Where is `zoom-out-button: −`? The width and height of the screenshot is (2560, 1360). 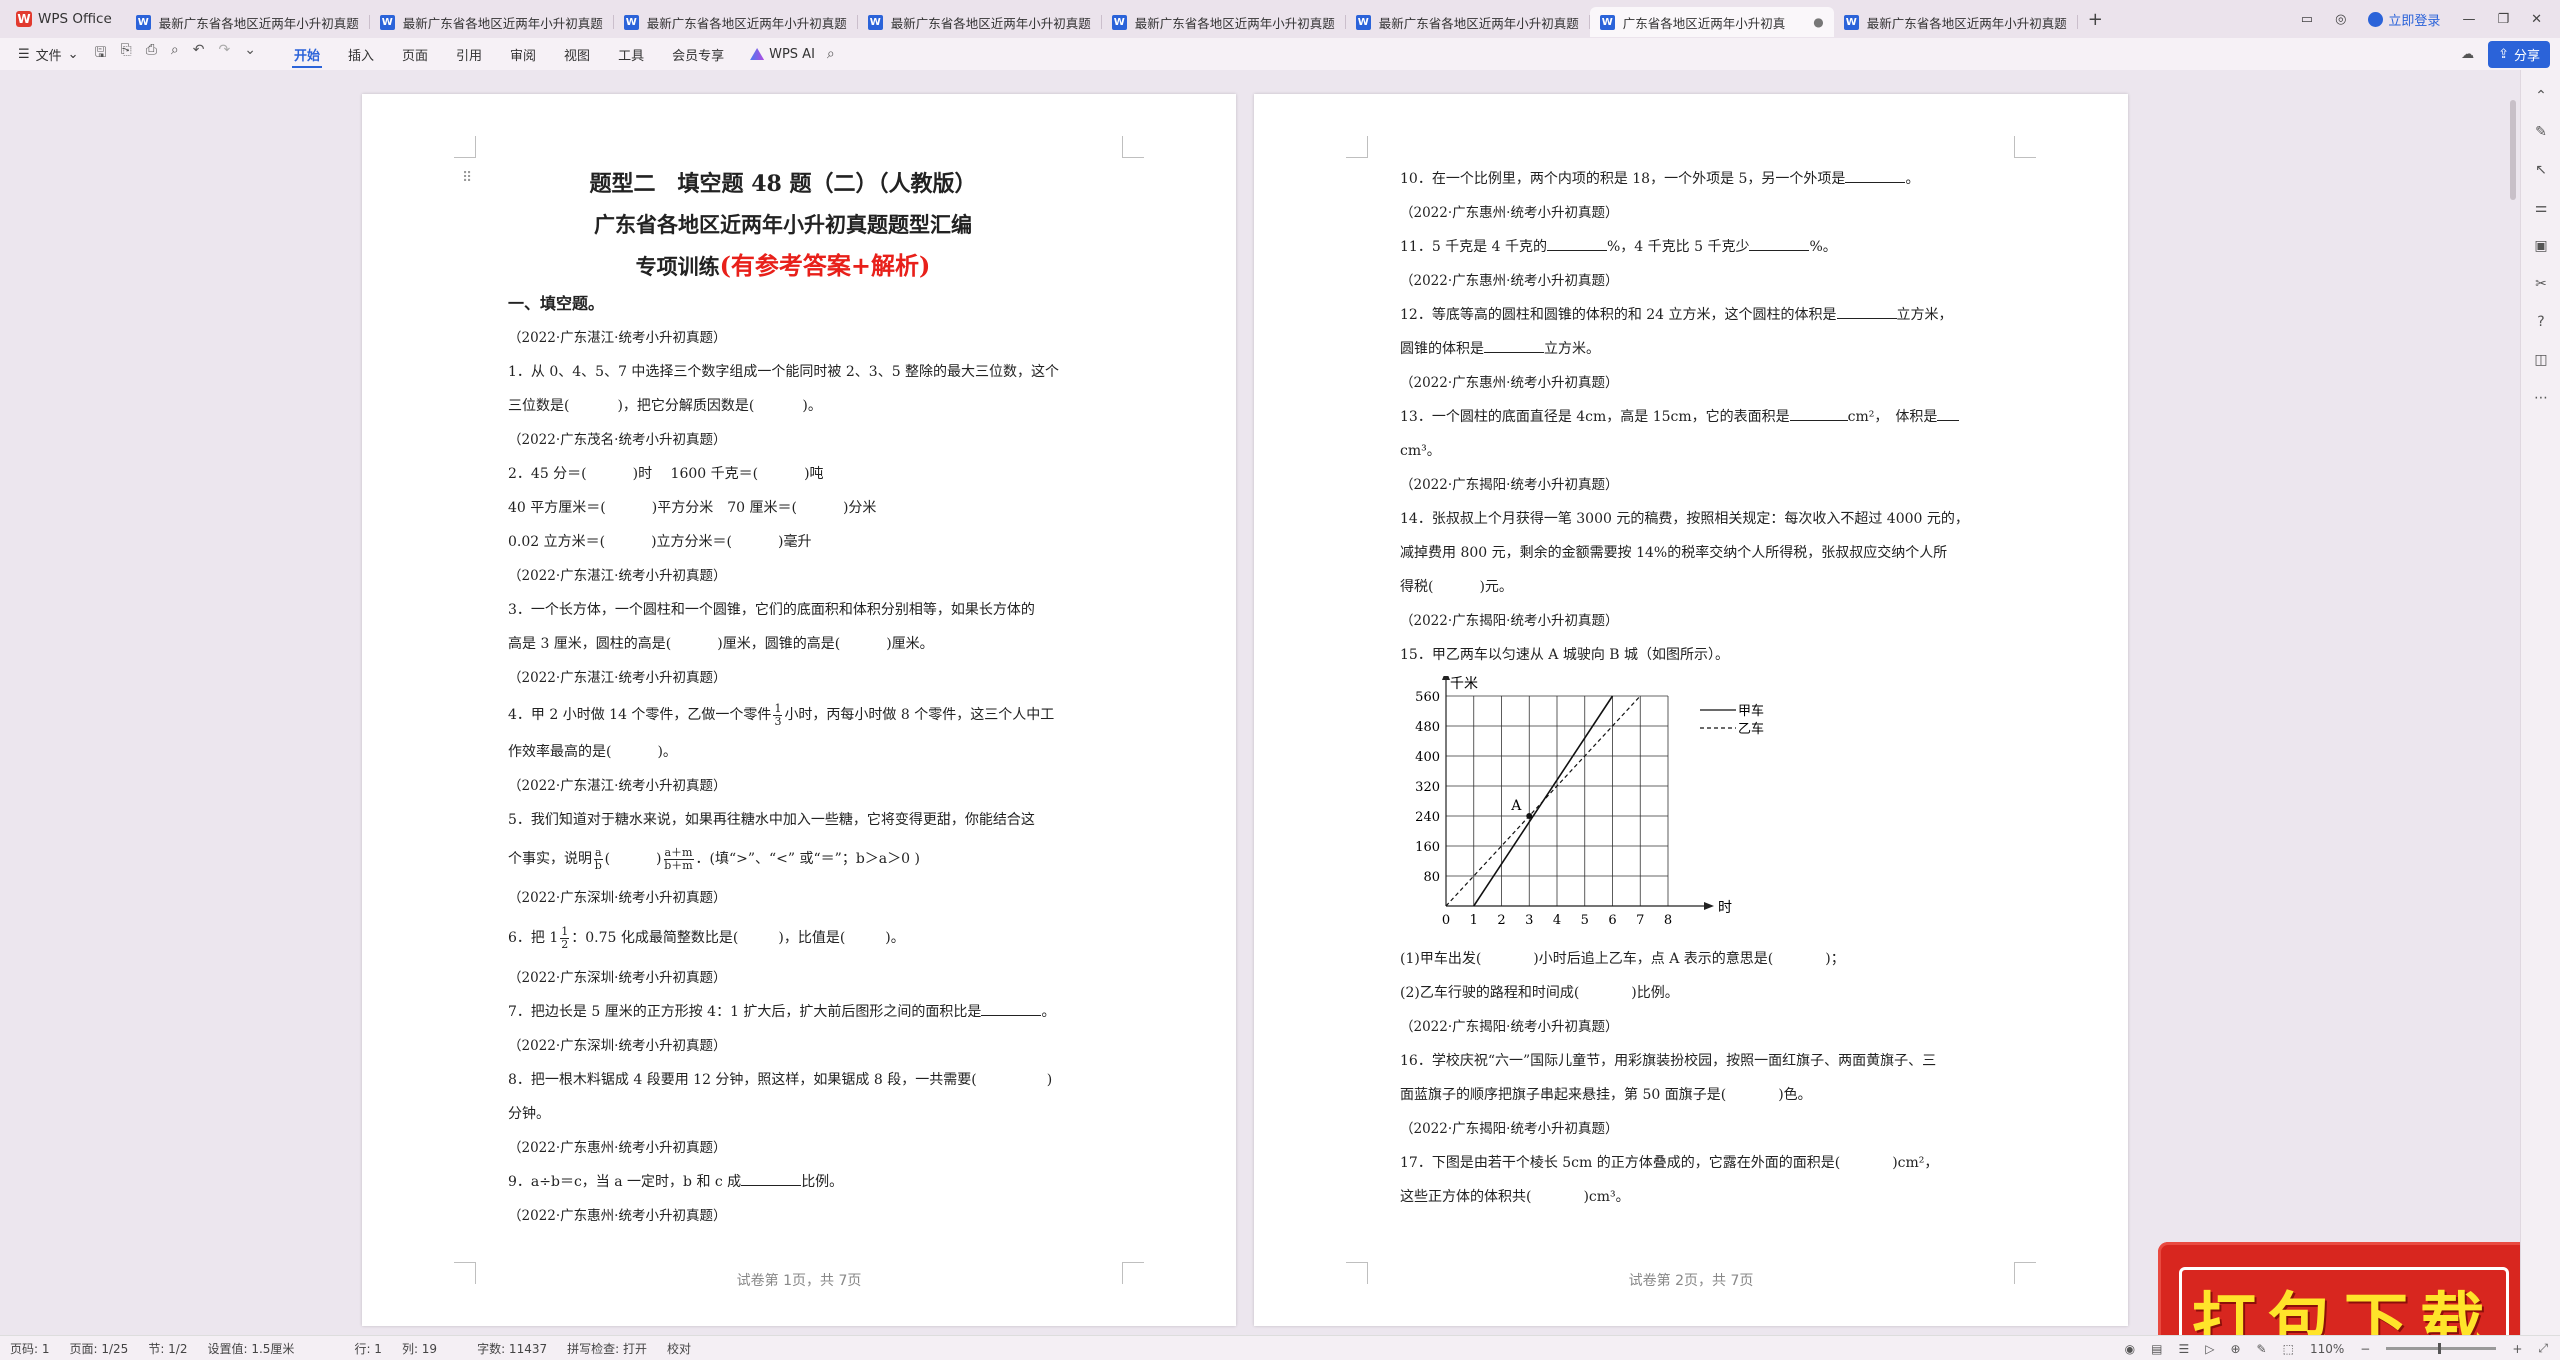
zoom-out-button: − is located at coordinates (2365, 1349).